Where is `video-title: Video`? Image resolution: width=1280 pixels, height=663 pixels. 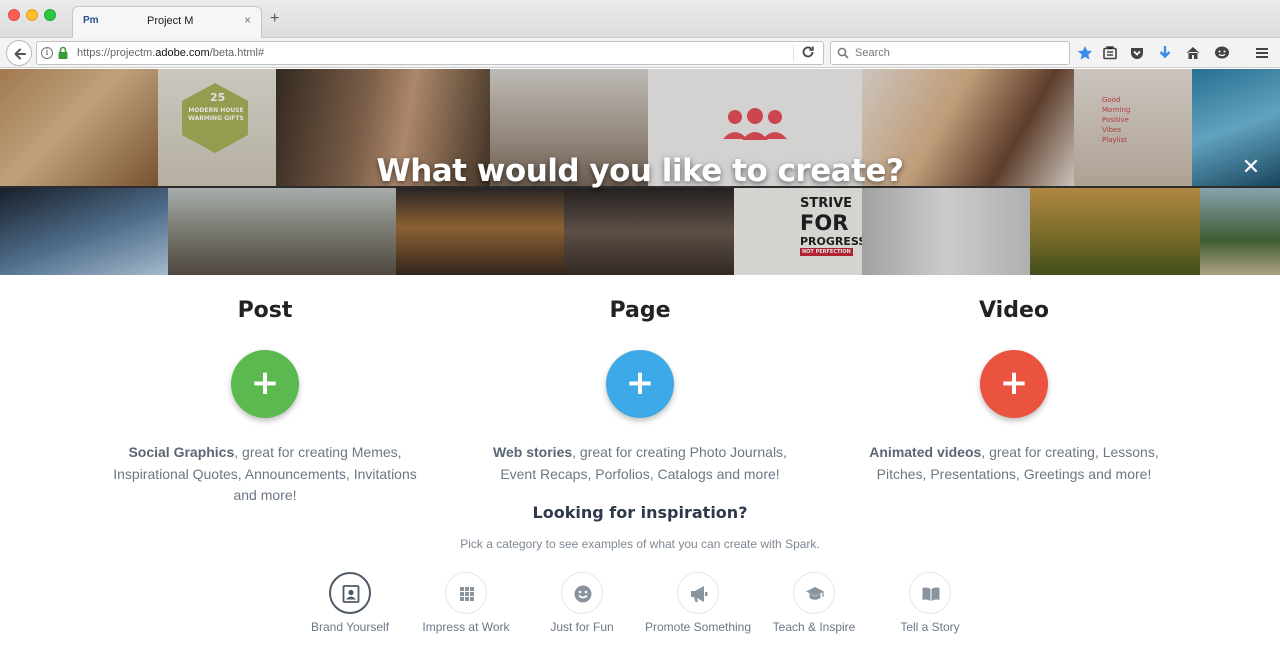 video-title: Video is located at coordinates (1014, 310).